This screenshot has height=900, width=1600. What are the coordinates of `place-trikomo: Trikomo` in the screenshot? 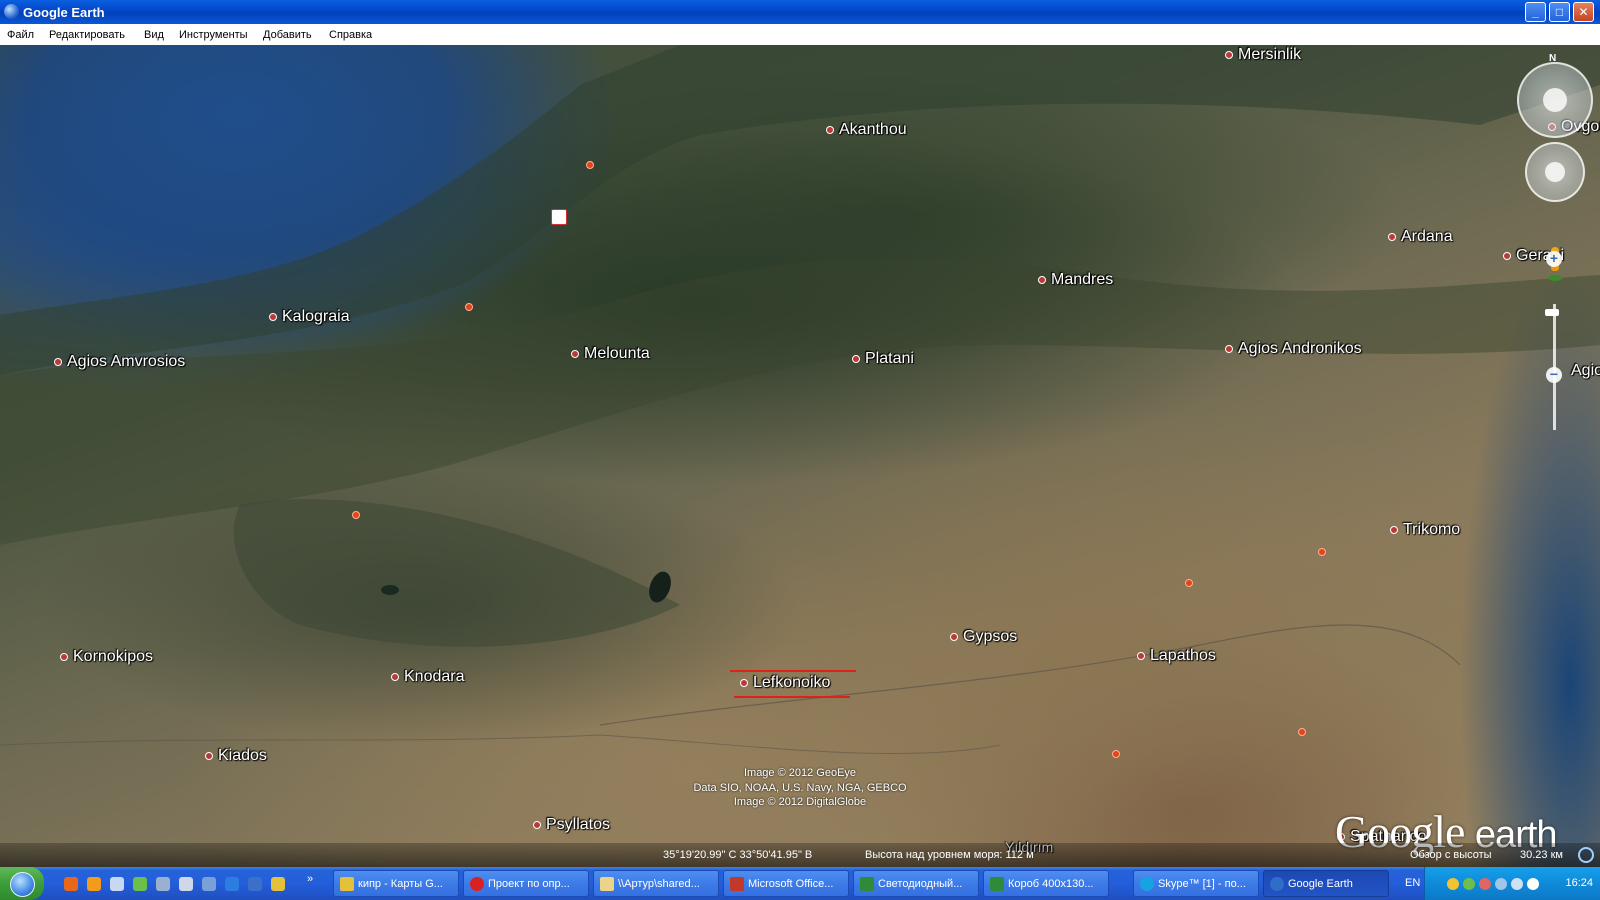 It's located at (1425, 530).